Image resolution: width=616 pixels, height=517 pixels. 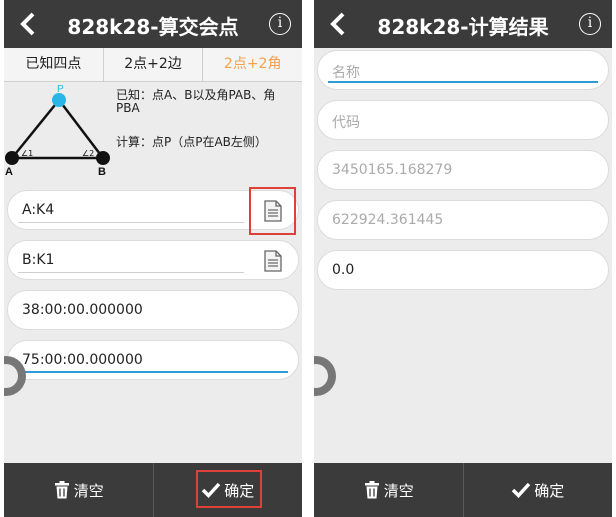 I want to click on calculate-description: 计算：点P（点P在AB左侧）, so click(x=191, y=142).